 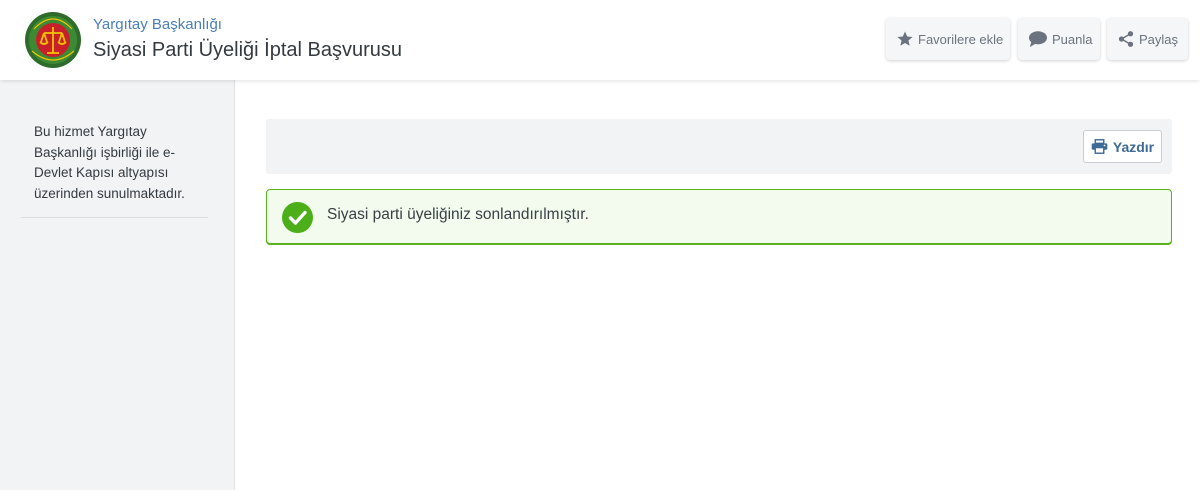 I want to click on sidebar-divider, so click(x=114, y=217).